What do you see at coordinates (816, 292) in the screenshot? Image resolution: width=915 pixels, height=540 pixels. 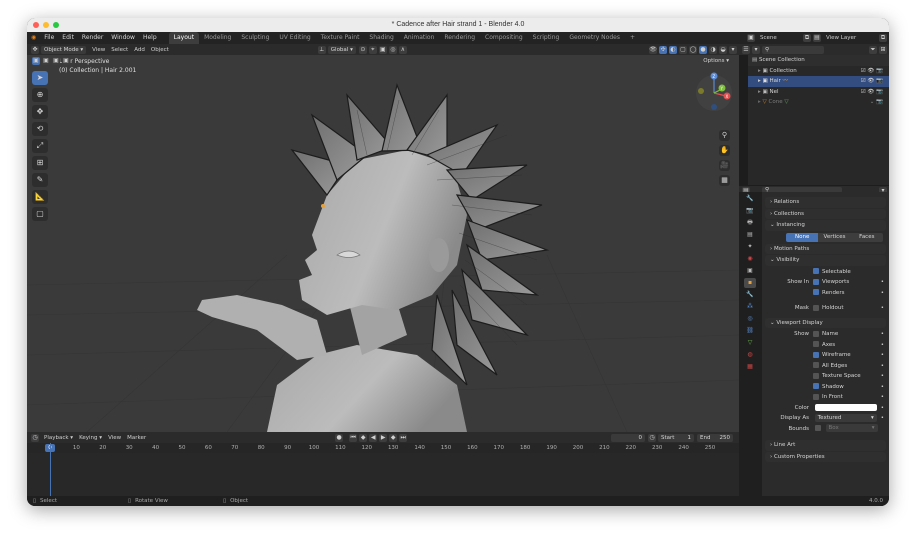 I see `renders-checkbox` at bounding box center [816, 292].